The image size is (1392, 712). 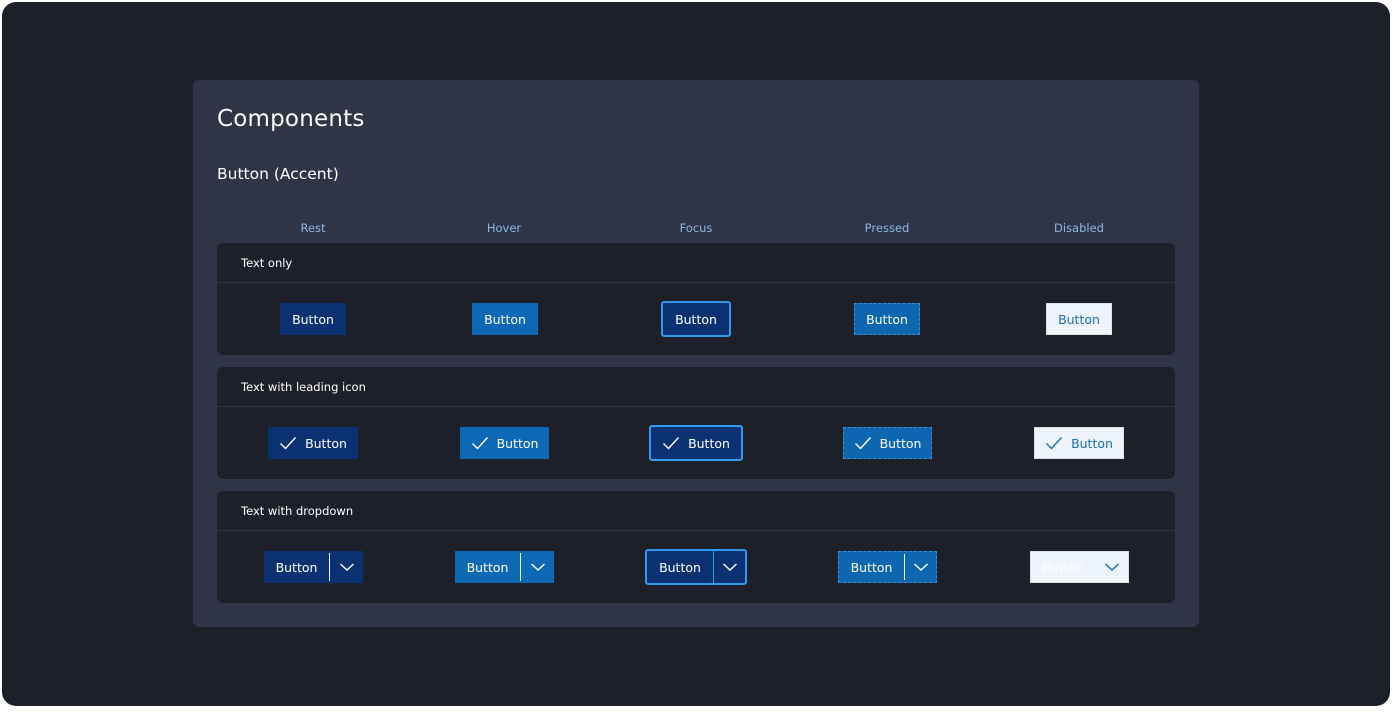 I want to click on page-title: Components, so click(x=291, y=119).